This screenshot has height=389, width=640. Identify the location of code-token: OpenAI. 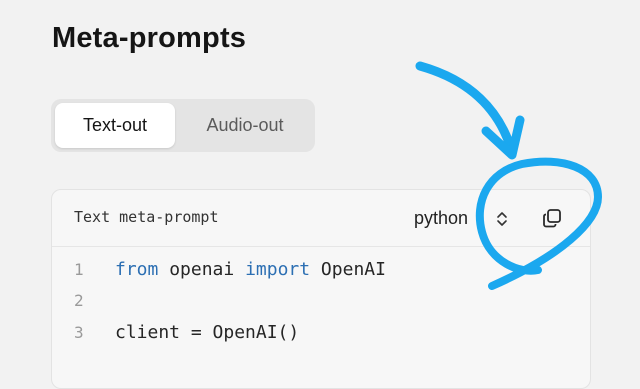
(348, 269).